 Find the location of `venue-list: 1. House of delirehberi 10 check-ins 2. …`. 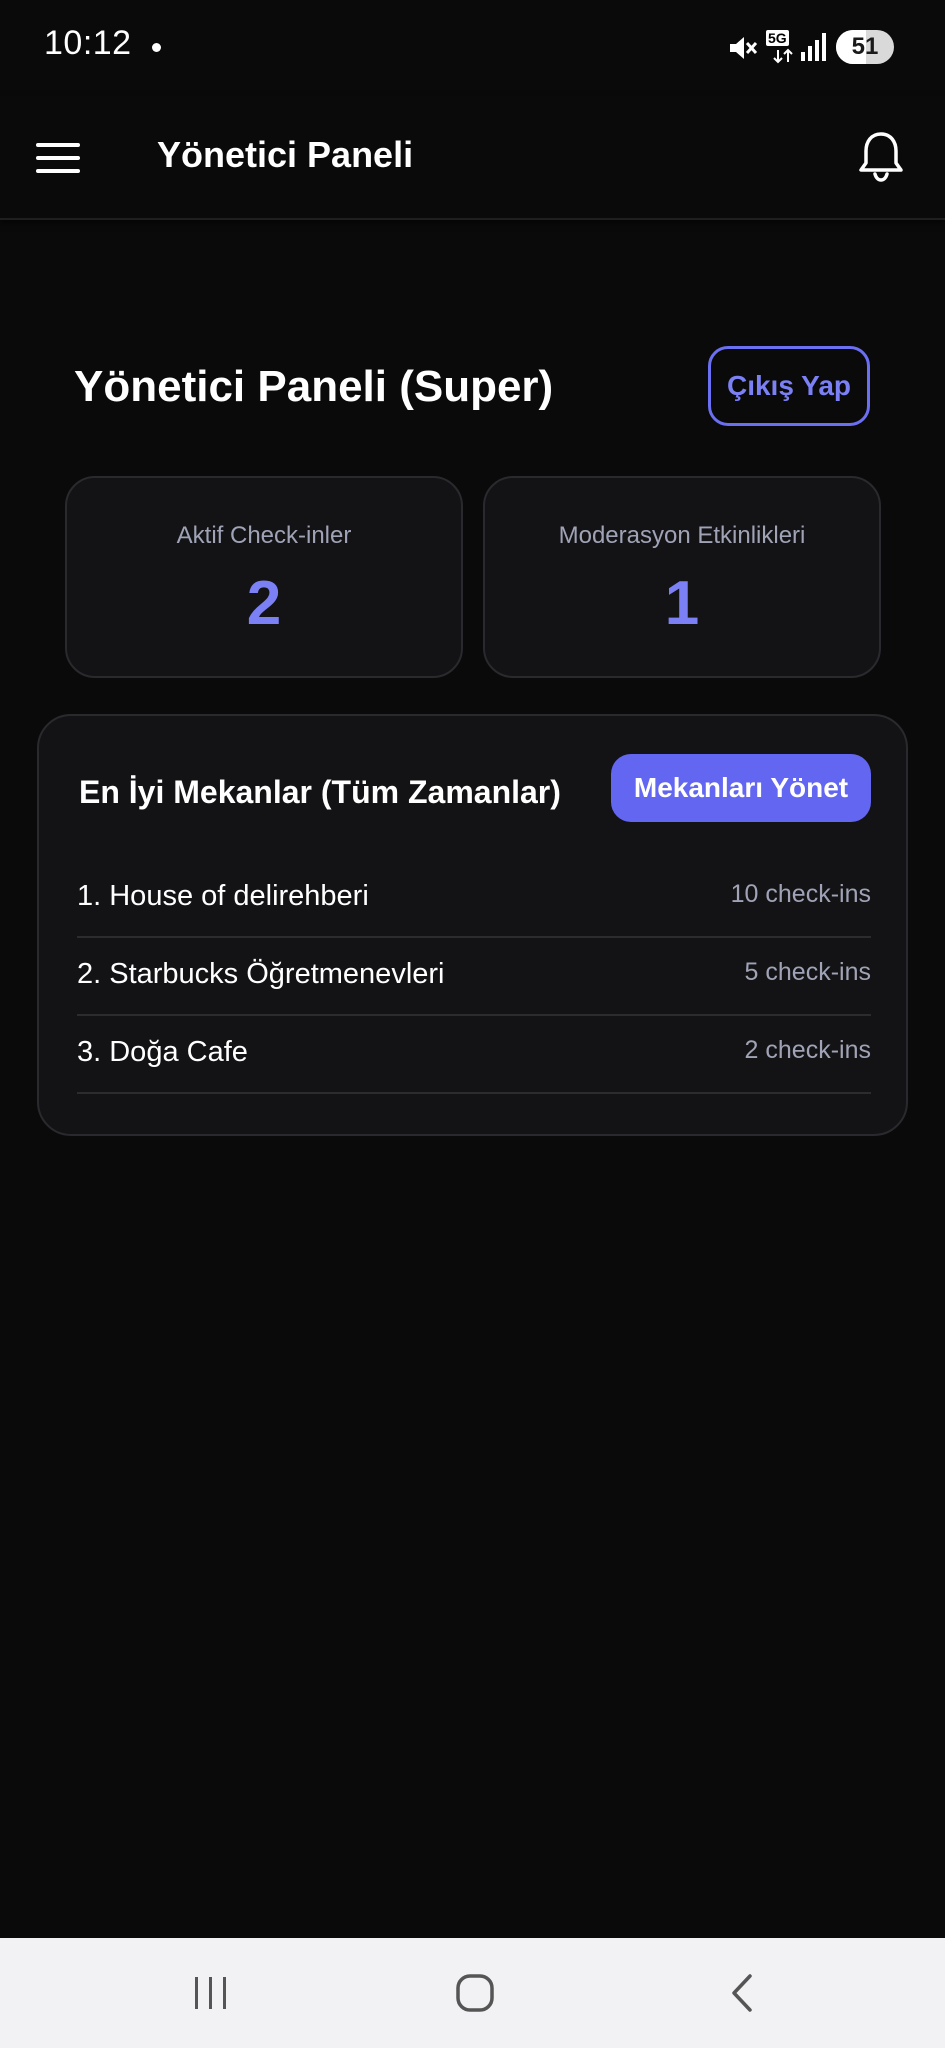

venue-list: 1. House of delirehberi 10 check-ins 2. … is located at coordinates (474, 977).